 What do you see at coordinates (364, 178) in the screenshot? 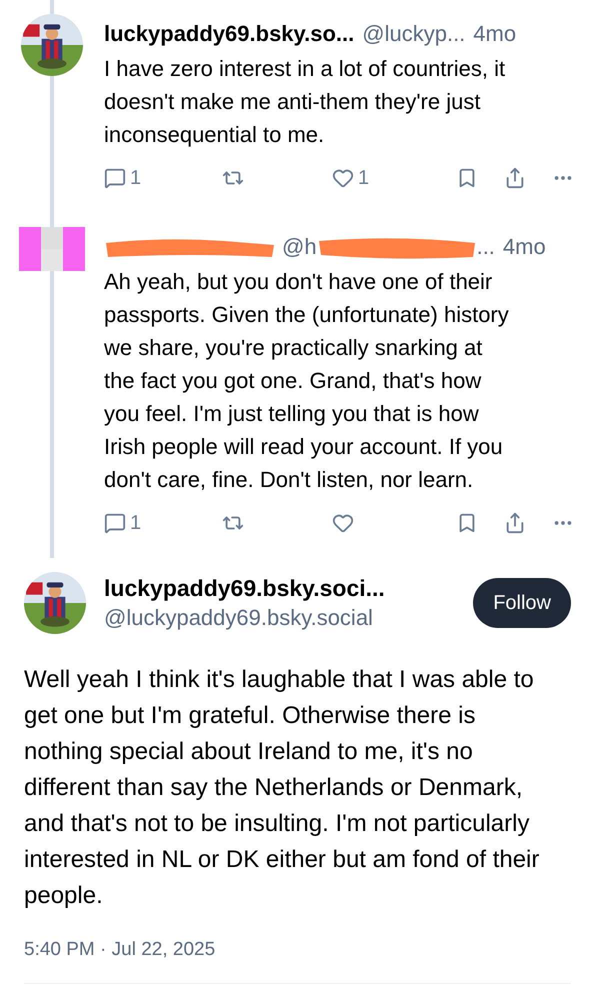
I see `like-count: 1` at bounding box center [364, 178].